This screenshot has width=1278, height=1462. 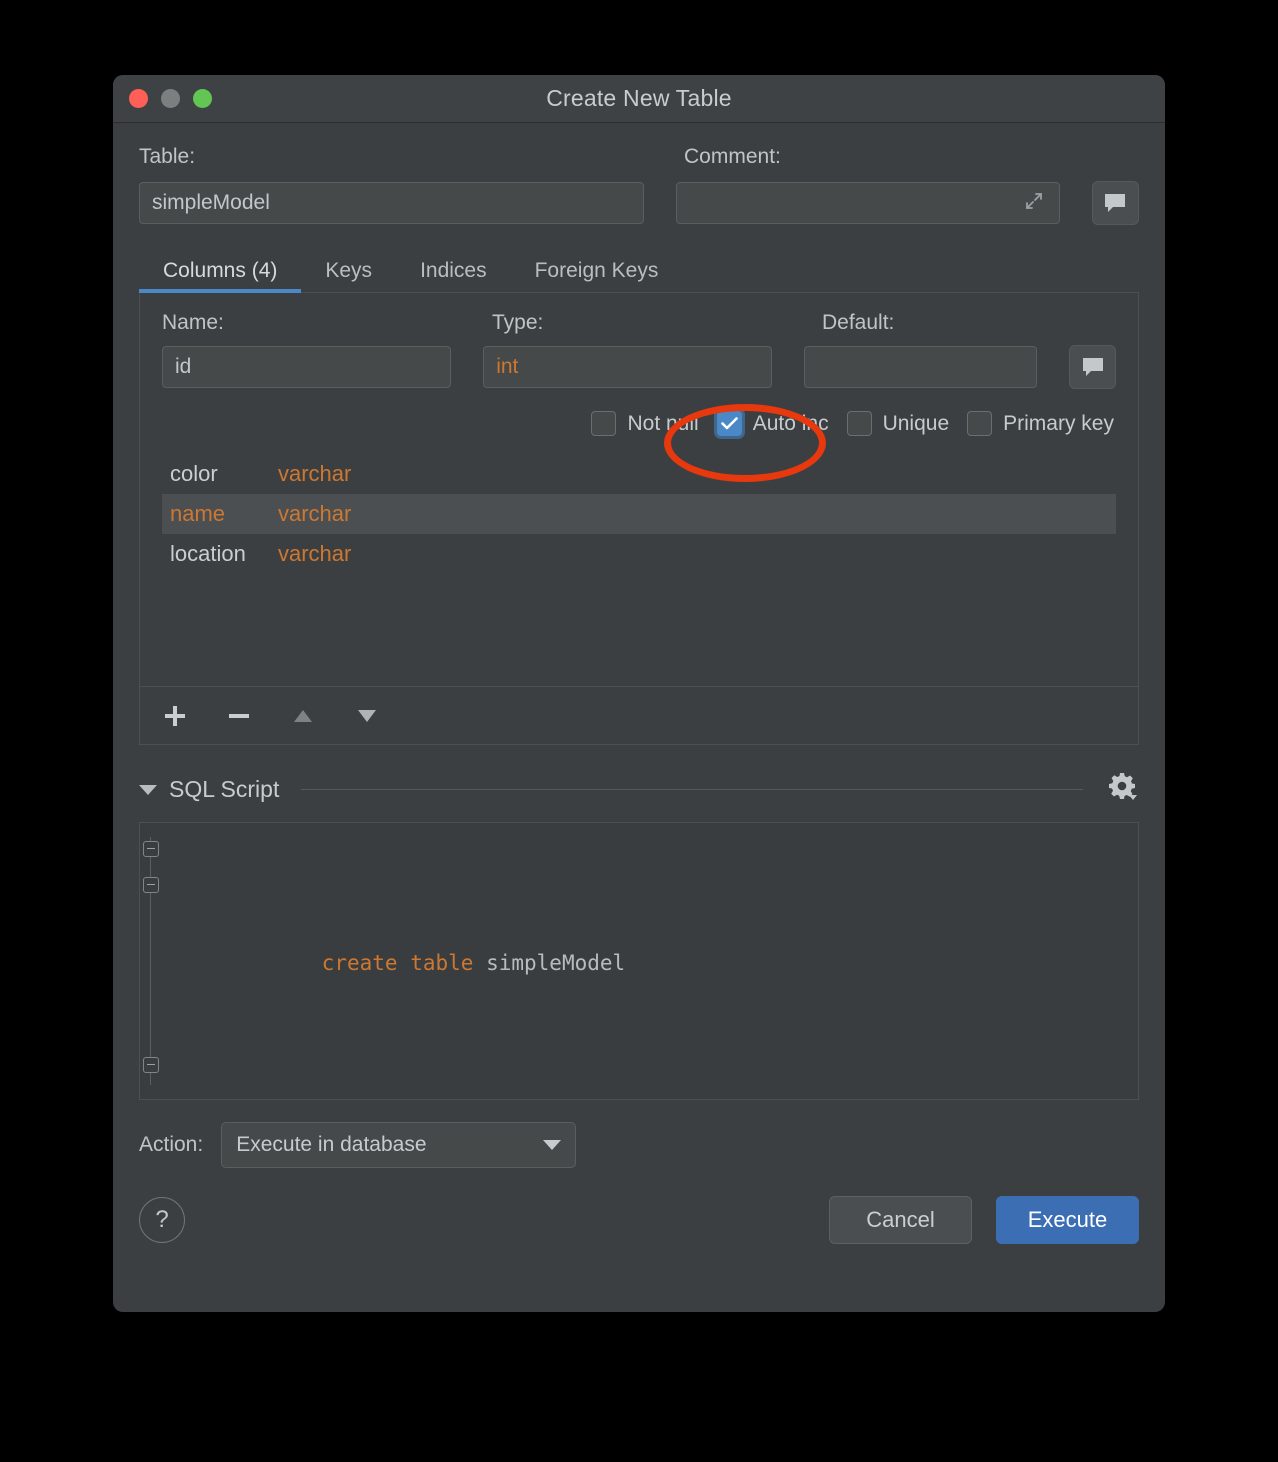 What do you see at coordinates (980, 423) in the screenshot?
I see `primary-key-checkbox` at bounding box center [980, 423].